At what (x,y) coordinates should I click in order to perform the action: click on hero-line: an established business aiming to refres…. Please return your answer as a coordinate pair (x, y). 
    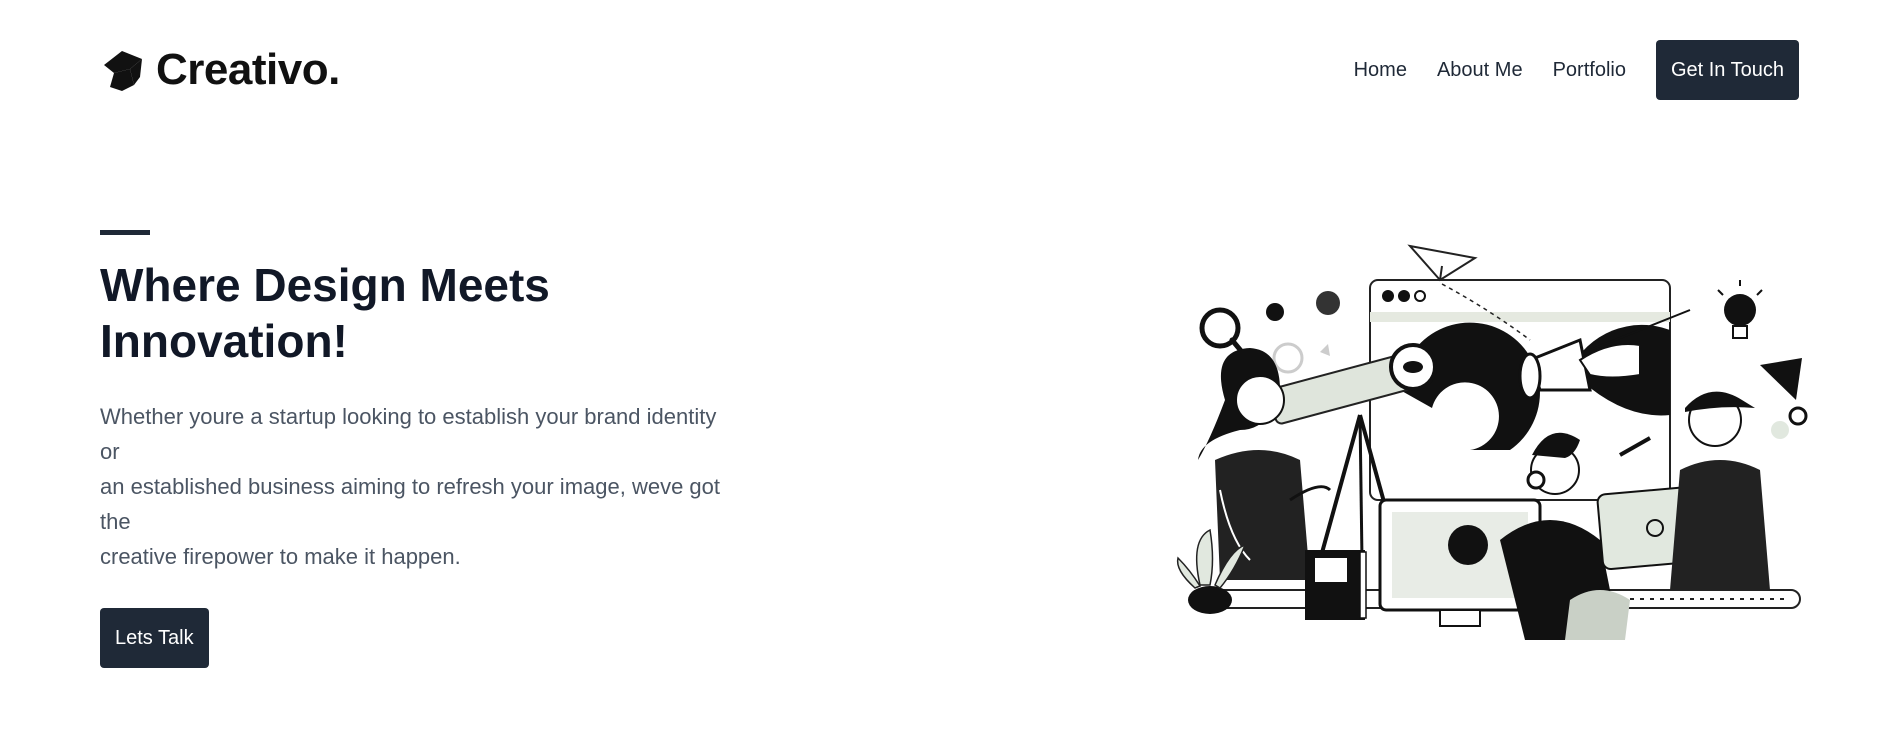
    Looking at the image, I should click on (410, 486).